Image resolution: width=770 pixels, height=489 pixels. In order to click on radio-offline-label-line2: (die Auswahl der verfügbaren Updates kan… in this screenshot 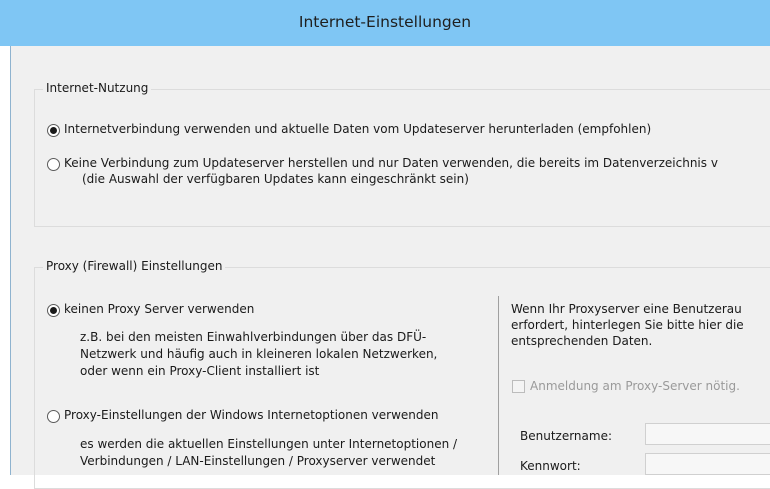, I will do `click(275, 179)`.